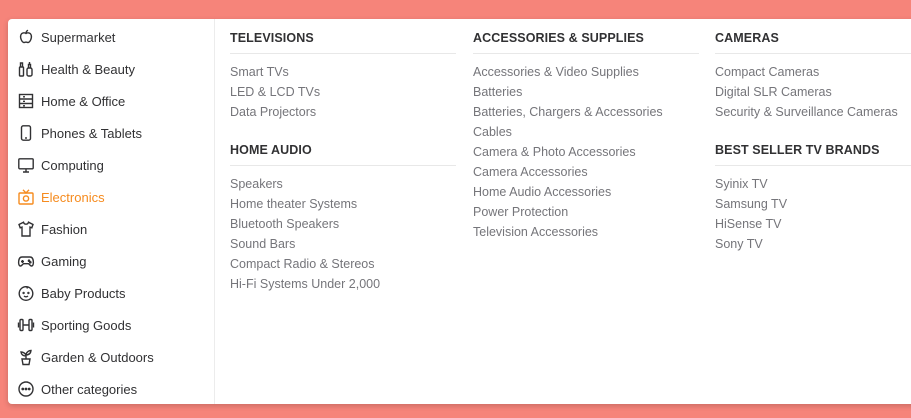  What do you see at coordinates (813, 204) in the screenshot?
I see `menu-link: Samsung TV` at bounding box center [813, 204].